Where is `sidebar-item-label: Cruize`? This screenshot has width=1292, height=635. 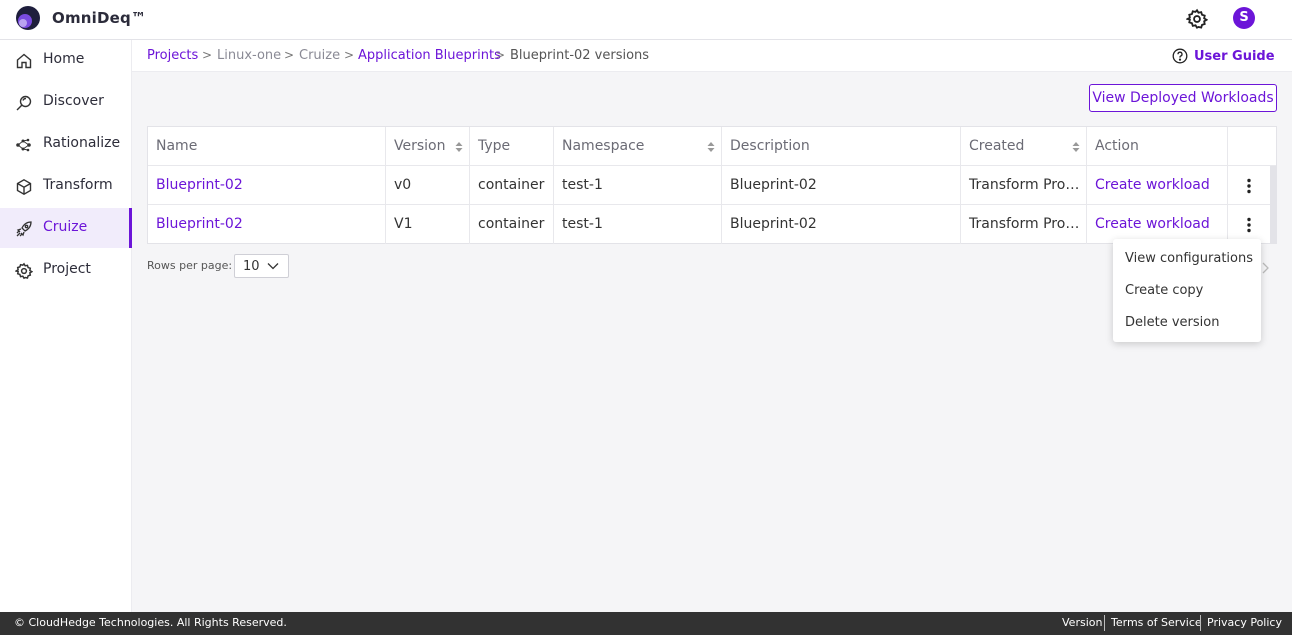
sidebar-item-label: Cruize is located at coordinates (65, 227).